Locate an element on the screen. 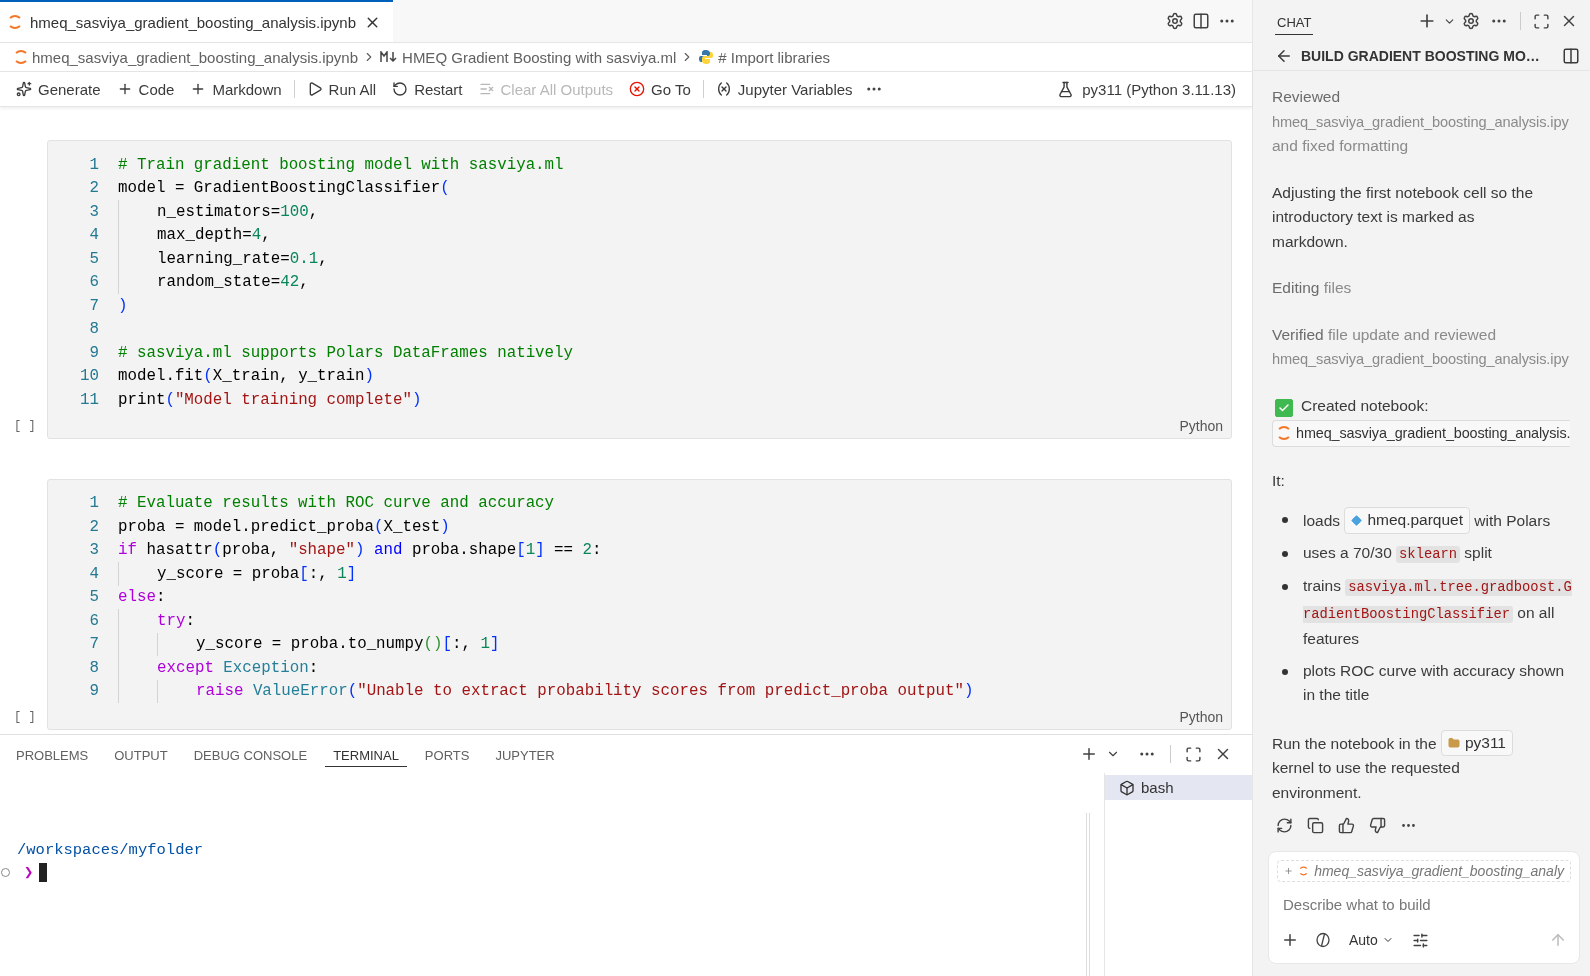  code-line: # Train gradient boosting model with sasviya.ml is located at coordinates (341, 164).